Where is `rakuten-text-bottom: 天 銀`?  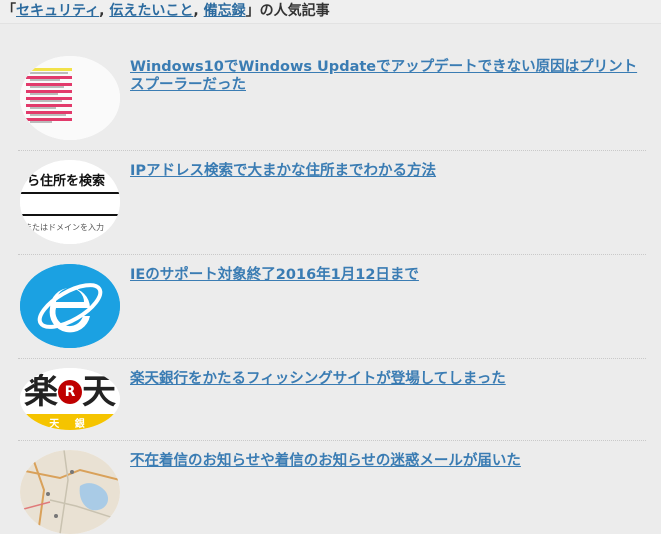
rakuten-text-bottom: 天 銀 is located at coordinates (70, 424).